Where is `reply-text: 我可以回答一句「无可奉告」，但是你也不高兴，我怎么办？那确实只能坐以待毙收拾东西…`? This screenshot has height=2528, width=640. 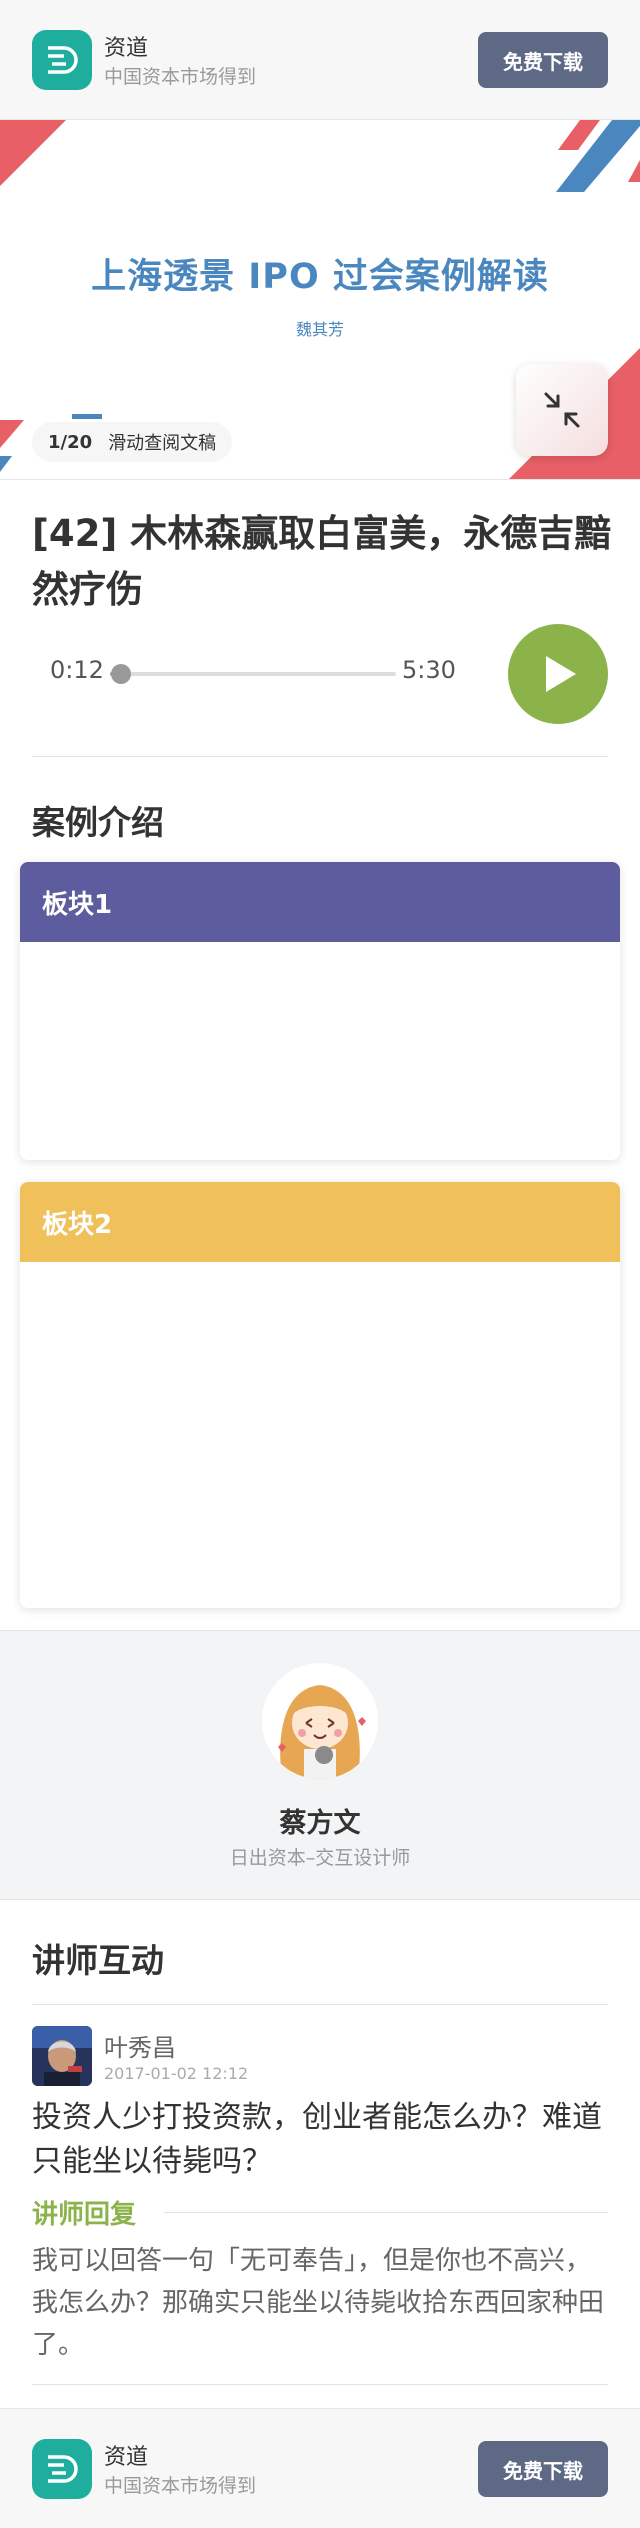 reply-text: 我可以回答一句「无可奉告」，但是你也不高兴，我怎么办？那确实只能坐以待毙收拾东西… is located at coordinates (318, 2303).